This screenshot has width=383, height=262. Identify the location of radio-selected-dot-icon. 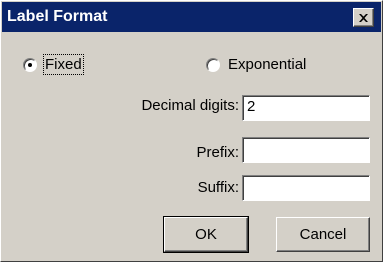
(30, 64).